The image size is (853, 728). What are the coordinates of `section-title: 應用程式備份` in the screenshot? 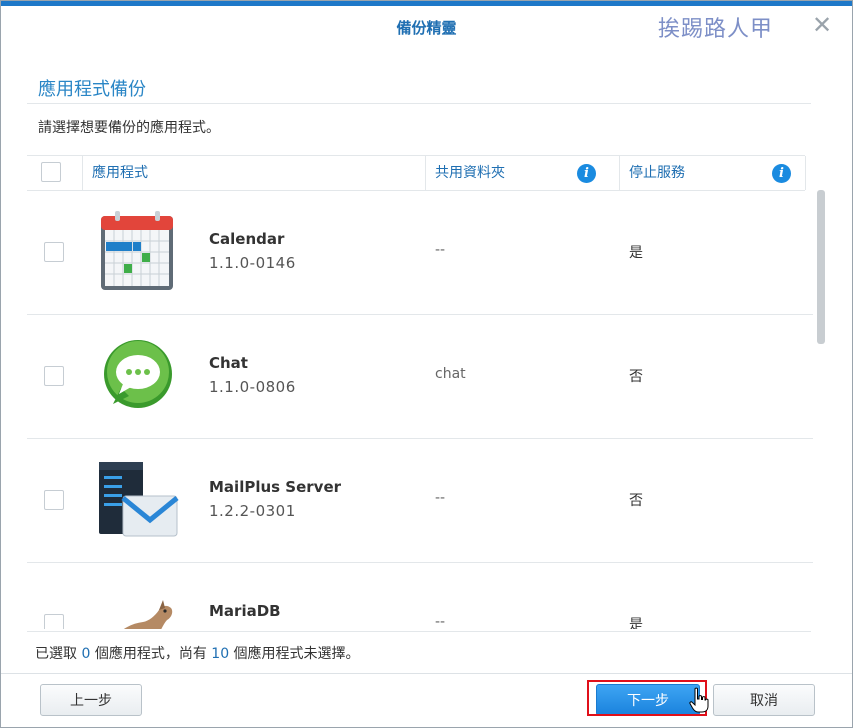 It's located at (92, 89).